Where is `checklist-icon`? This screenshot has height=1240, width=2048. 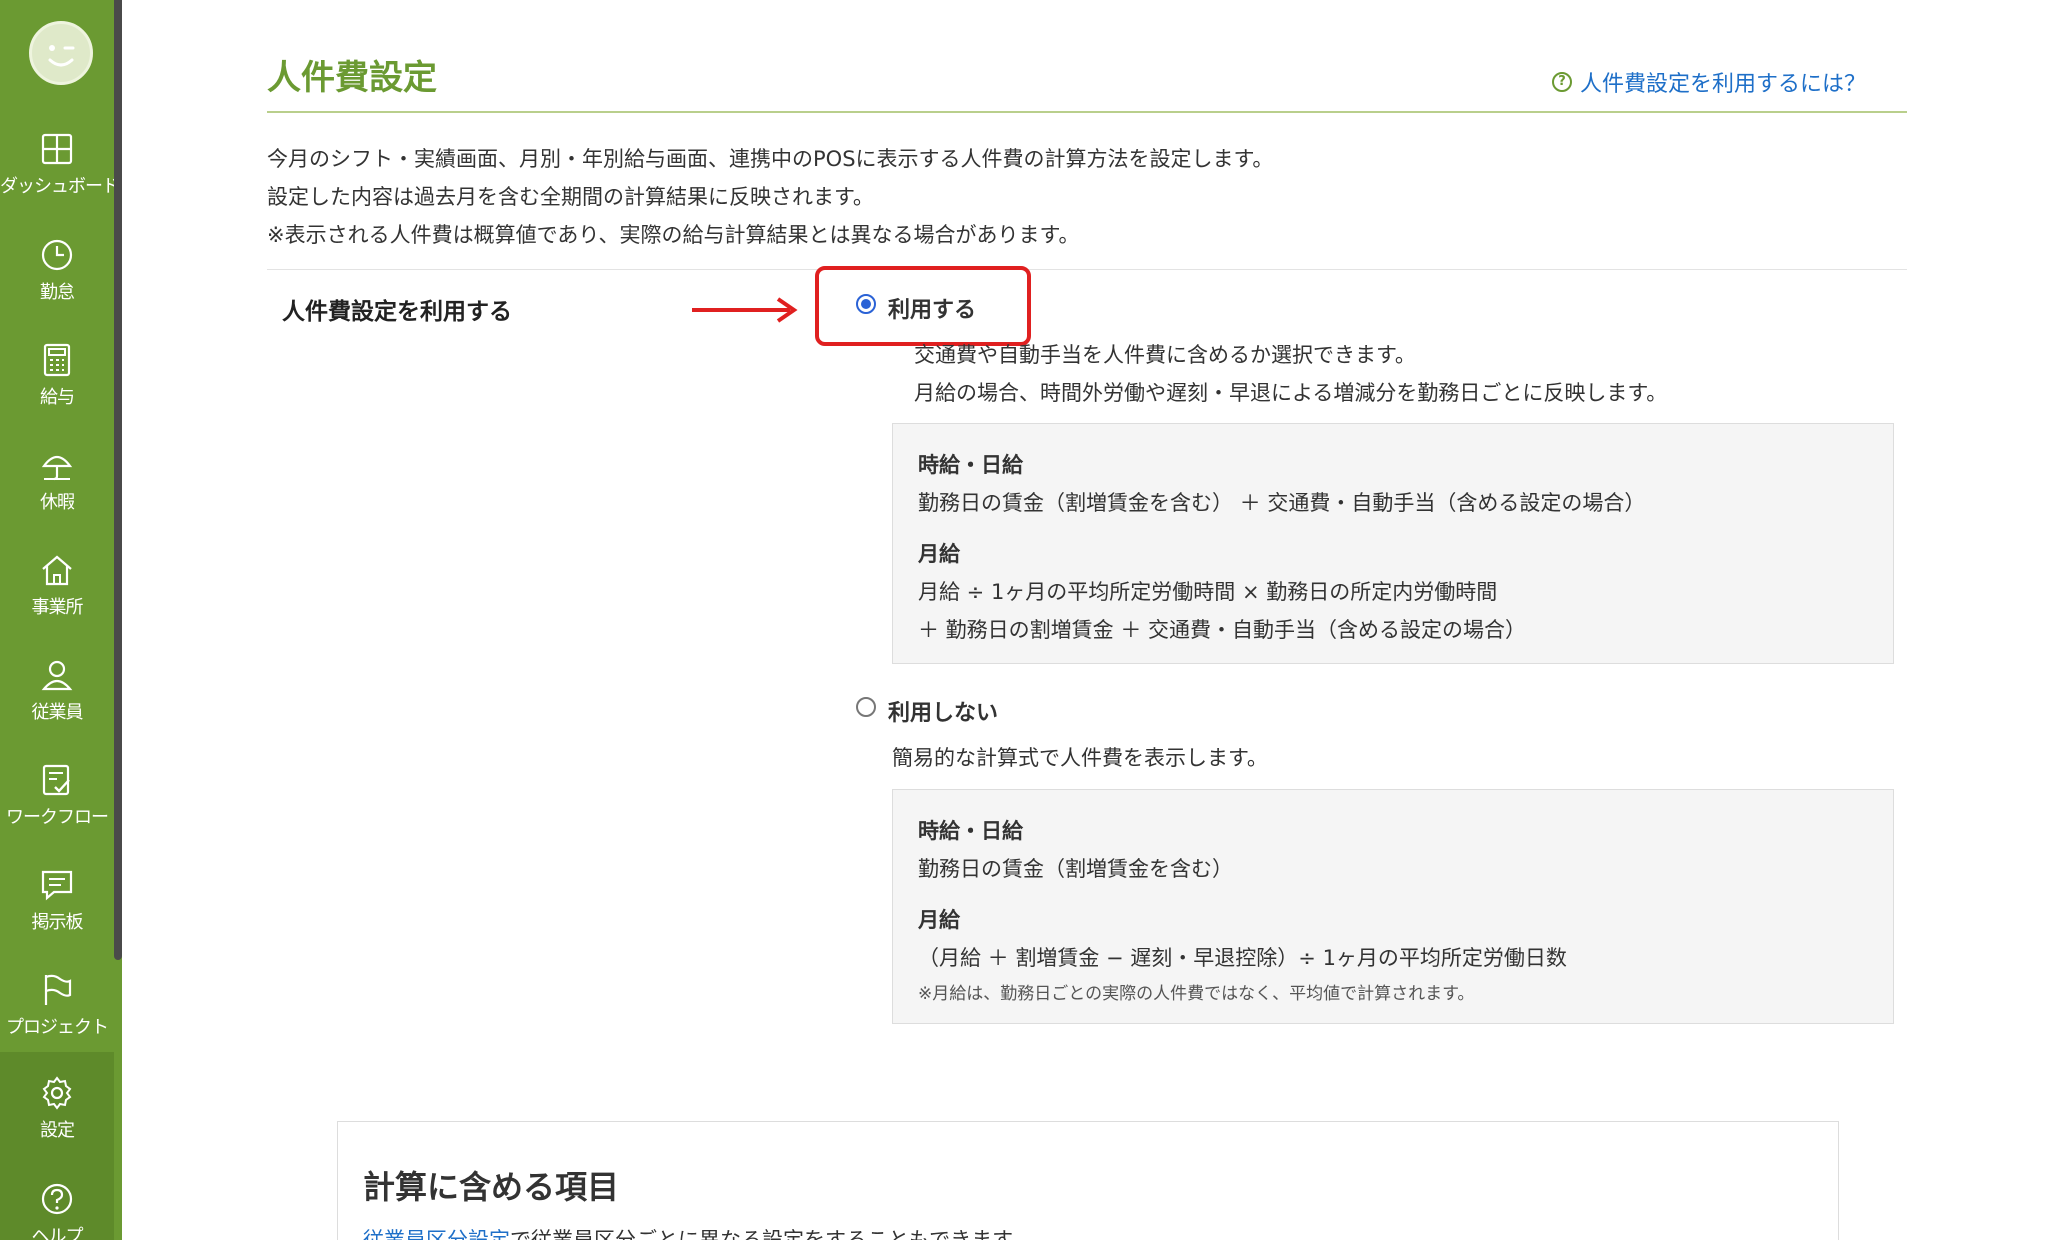 checklist-icon is located at coordinates (56, 780).